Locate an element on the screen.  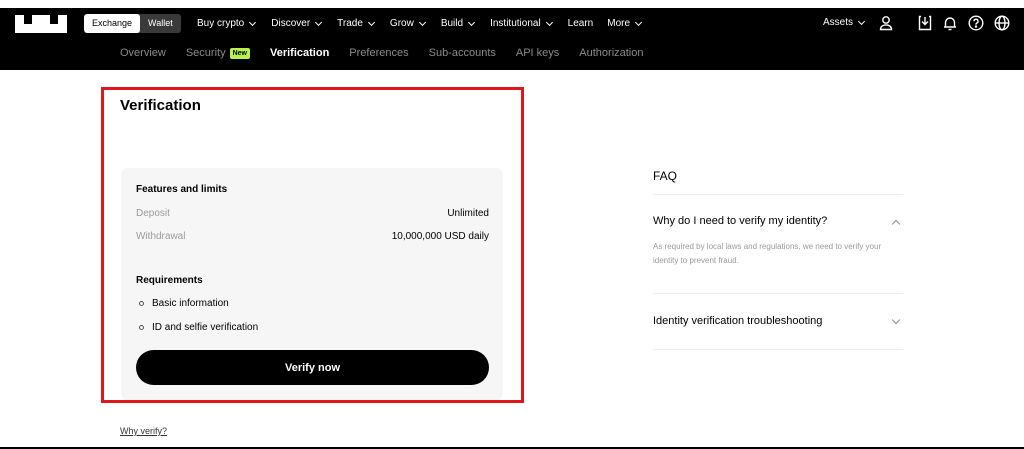
tab-label: Preferences is located at coordinates (379, 53).